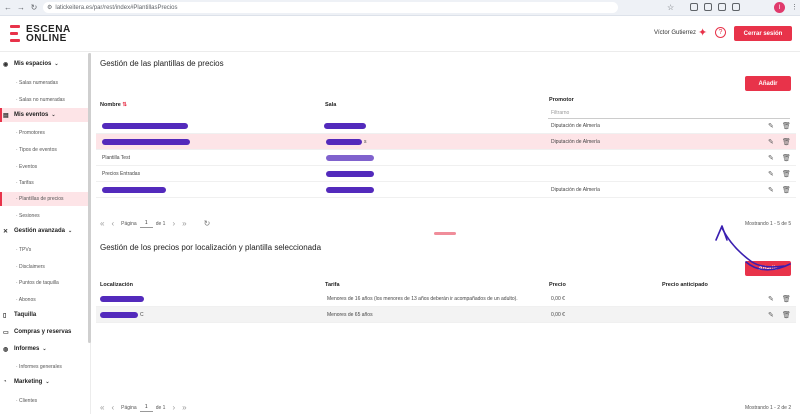 This screenshot has height=414, width=800. Describe the element at coordinates (768, 224) in the screenshot. I see `templates-count: Mostrando 1 - 5 de 5` at that location.